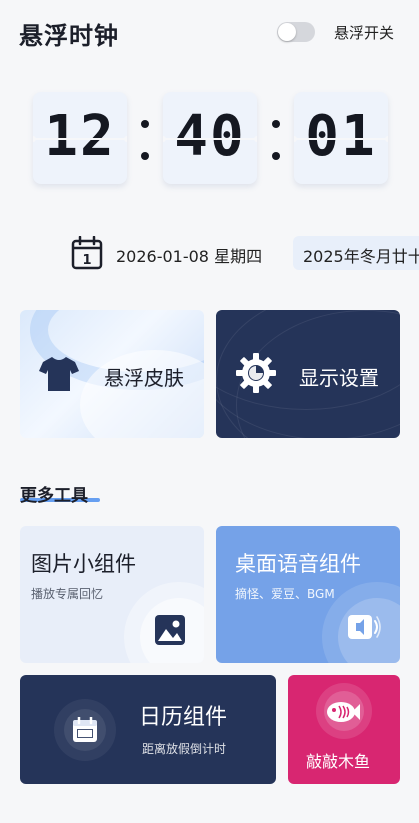  Describe the element at coordinates (69, 36) in the screenshot. I see `app-title: 悬浮时钟` at that location.